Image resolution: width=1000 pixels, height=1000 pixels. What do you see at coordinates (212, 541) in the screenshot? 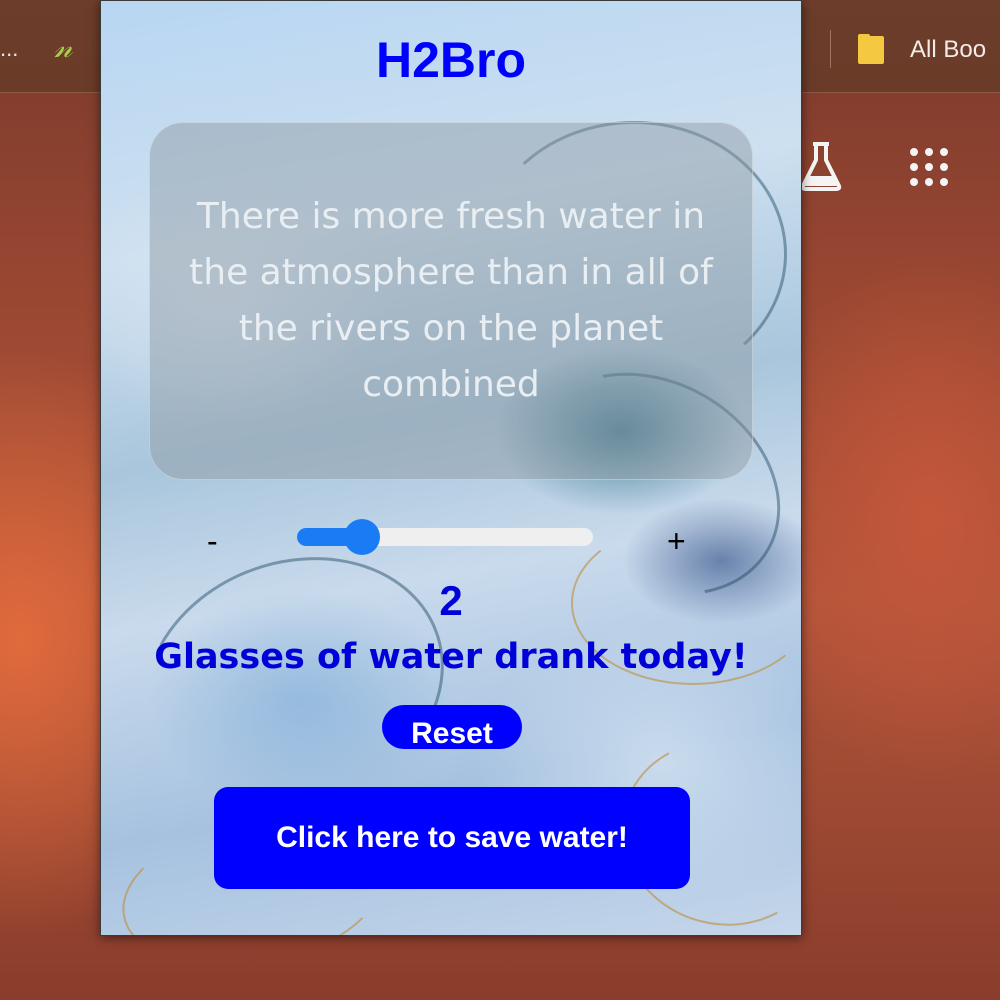
I see `decrement-button: -` at bounding box center [212, 541].